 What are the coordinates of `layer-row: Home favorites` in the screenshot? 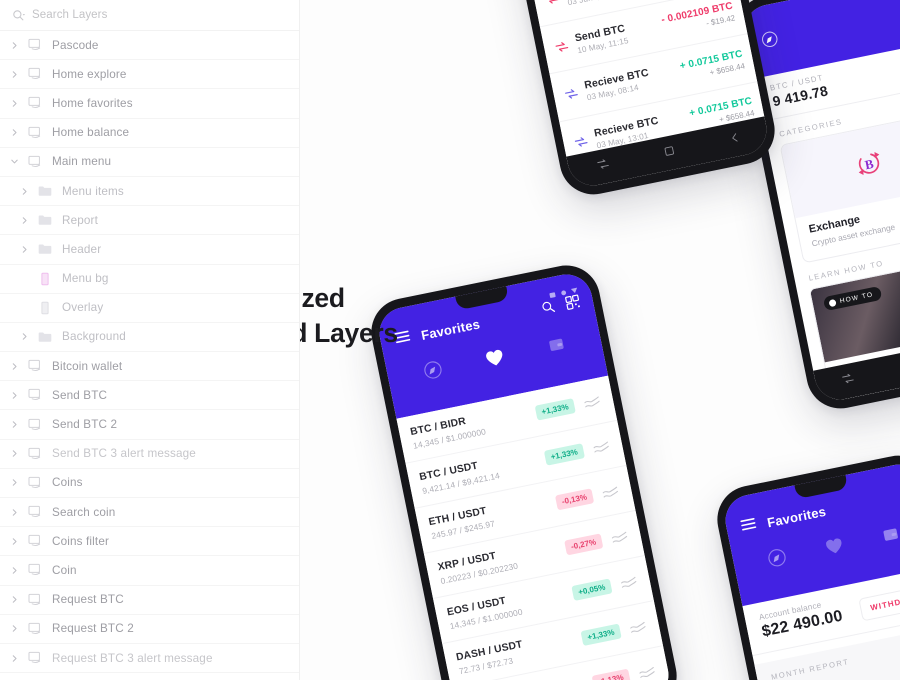 It's located at (149, 104).